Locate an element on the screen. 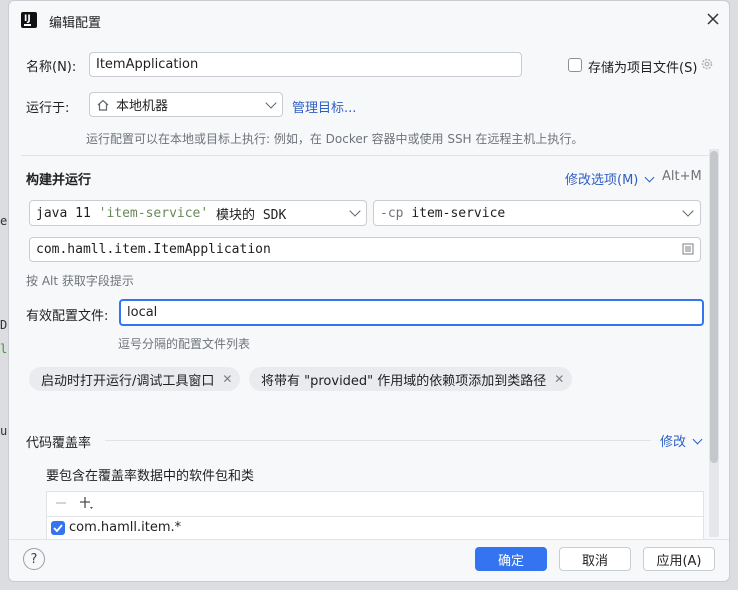 The height and width of the screenshot is (590, 738). chip-label: 将带有 "provided" 作用域的依赖项添加到类路径 is located at coordinates (404, 381).